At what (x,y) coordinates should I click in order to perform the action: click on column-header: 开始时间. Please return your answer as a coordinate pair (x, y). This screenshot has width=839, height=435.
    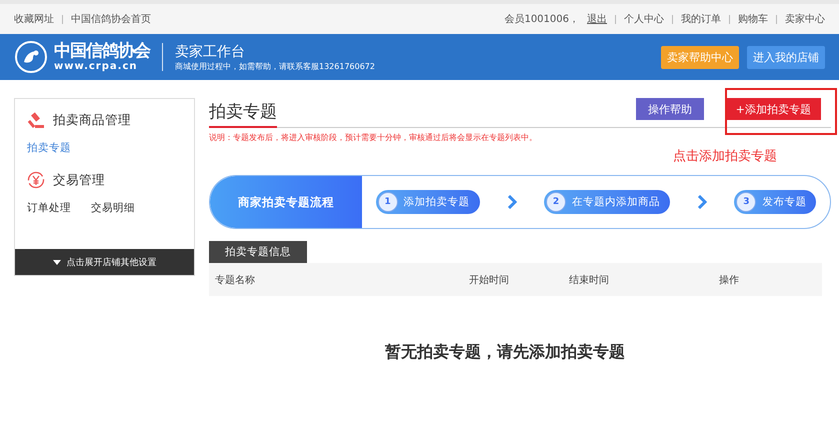
    Looking at the image, I should click on (489, 280).